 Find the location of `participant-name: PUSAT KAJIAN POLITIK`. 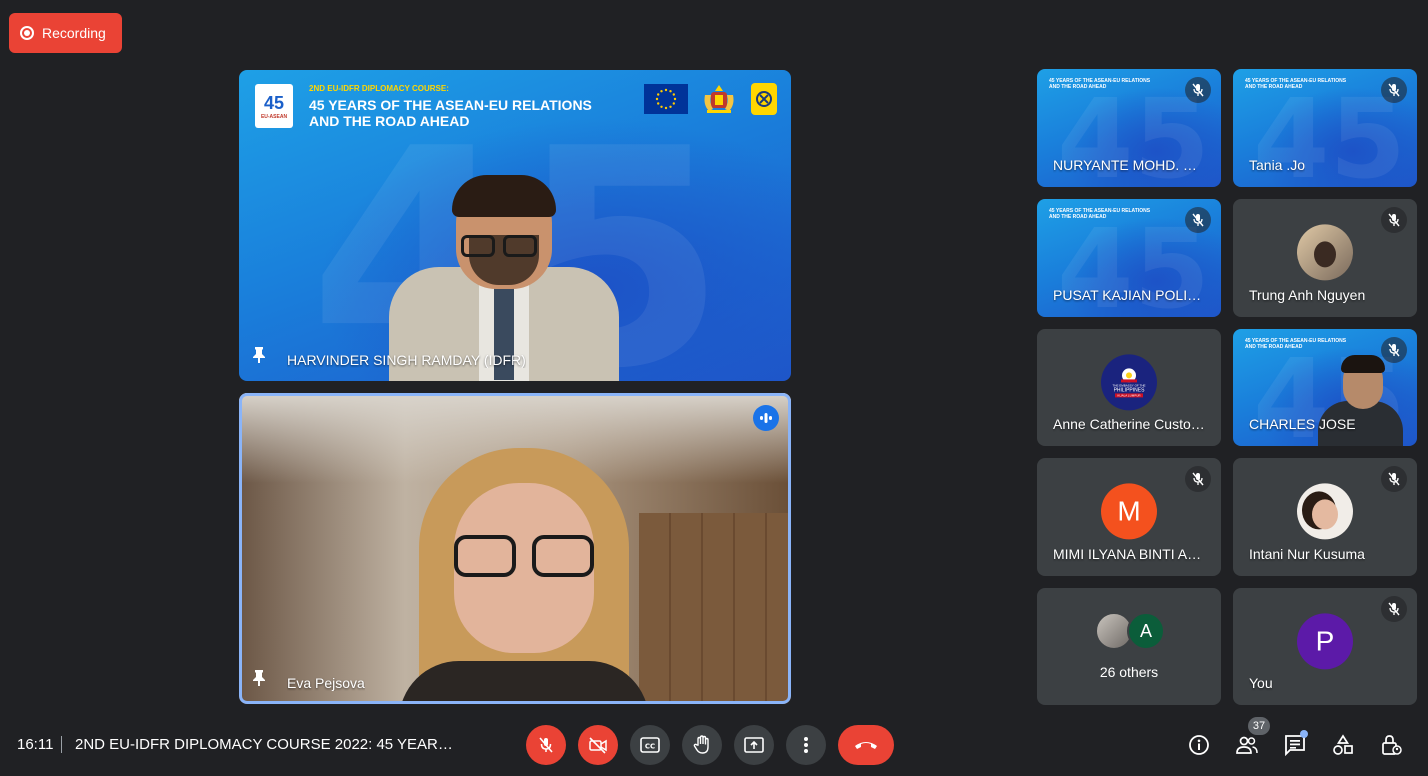

participant-name: PUSAT KAJIAN POLITIK is located at coordinates (1130, 295).